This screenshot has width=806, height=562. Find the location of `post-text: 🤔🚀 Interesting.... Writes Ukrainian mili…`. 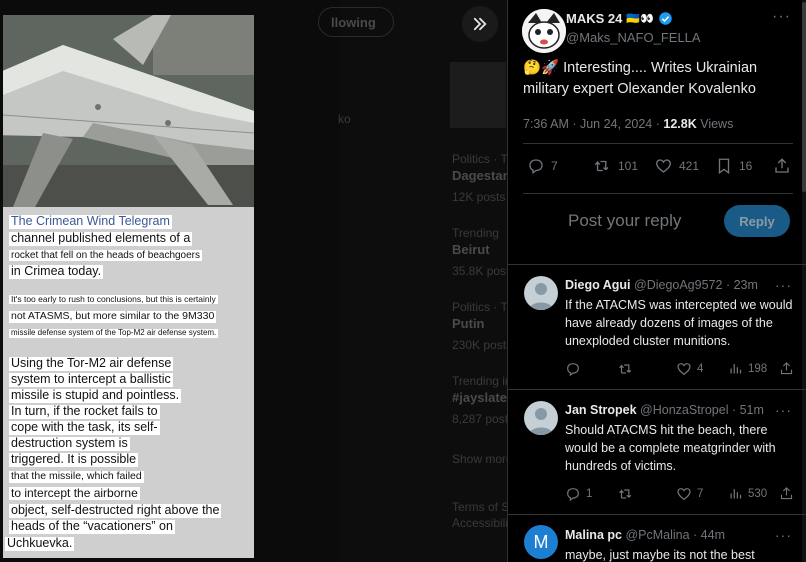

post-text: 🤔🚀 Interesting.... Writes Ukrainian mili… is located at coordinates (640, 78).